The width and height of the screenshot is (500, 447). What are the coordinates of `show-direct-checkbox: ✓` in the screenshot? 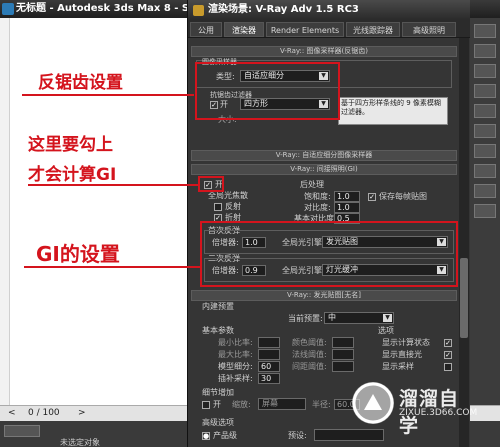 It's located at (448, 355).